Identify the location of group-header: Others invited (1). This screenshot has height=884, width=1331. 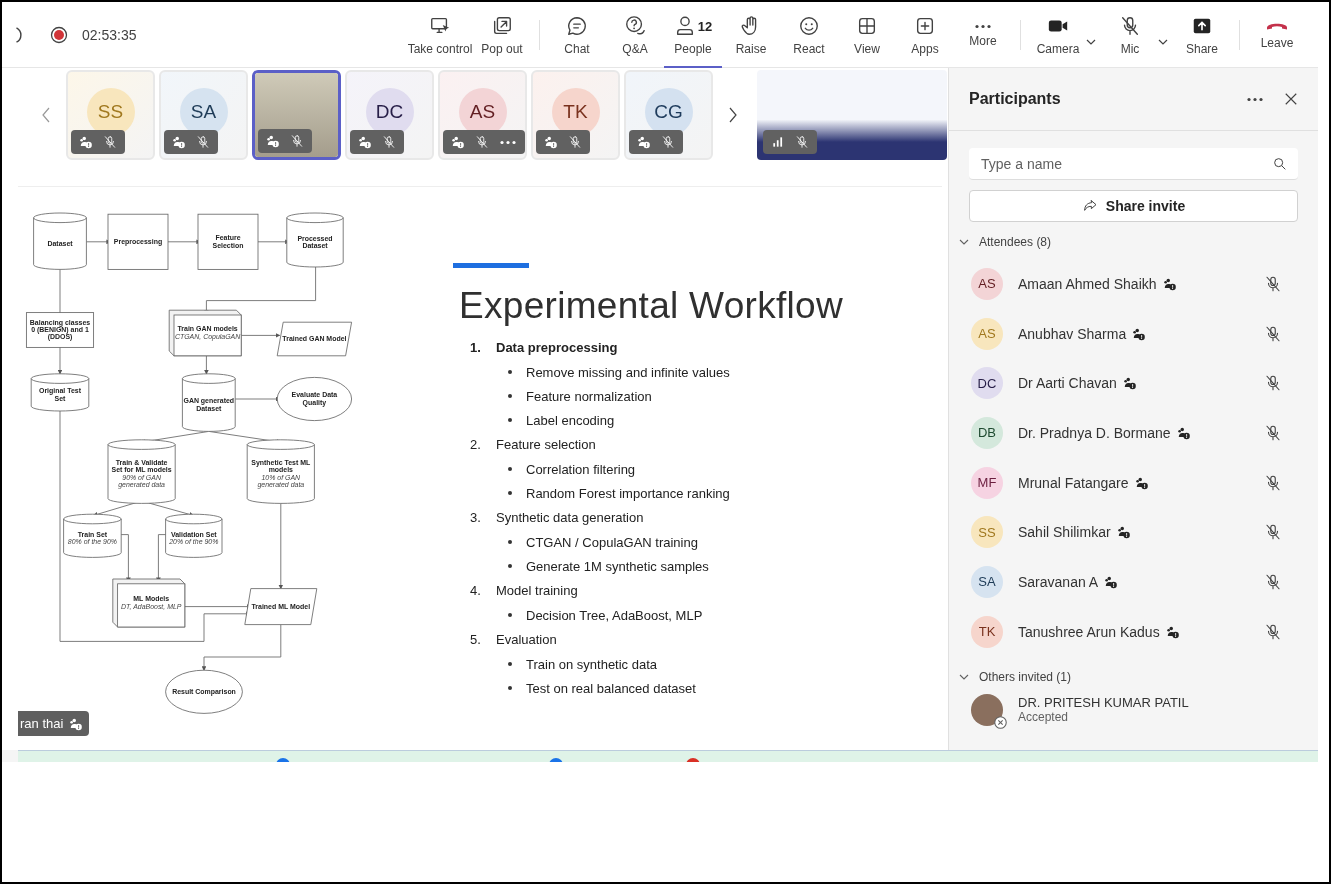
(1138, 676).